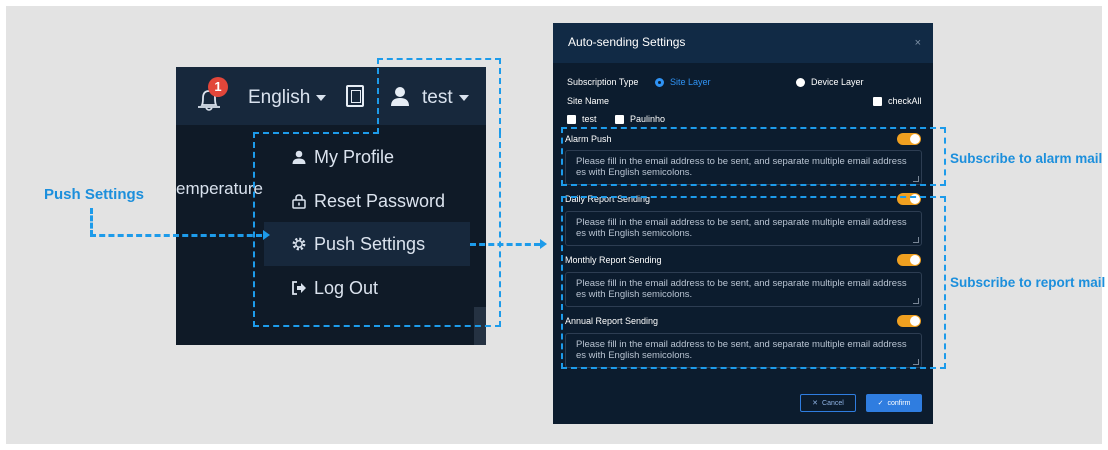  What do you see at coordinates (321, 97) in the screenshot?
I see `chevron-down-icon` at bounding box center [321, 97].